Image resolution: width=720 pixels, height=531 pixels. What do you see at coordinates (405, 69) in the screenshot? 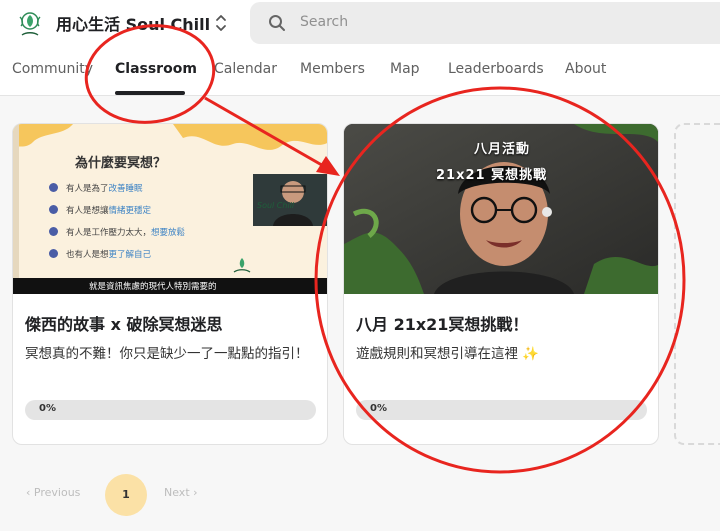
I see `tab-map: Map` at bounding box center [405, 69].